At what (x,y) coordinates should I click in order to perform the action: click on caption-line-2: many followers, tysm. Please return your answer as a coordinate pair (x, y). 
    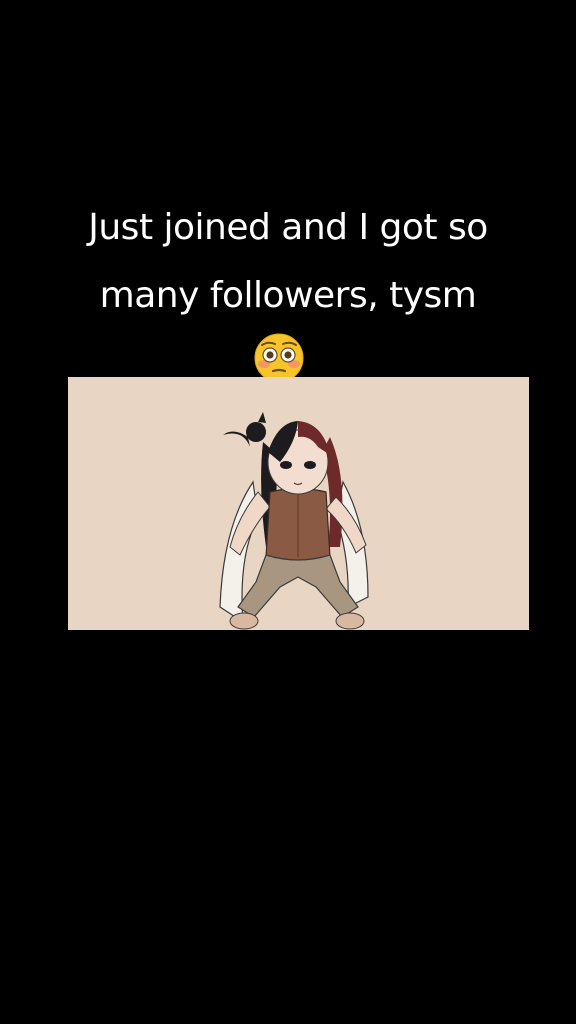
    Looking at the image, I should click on (288, 295).